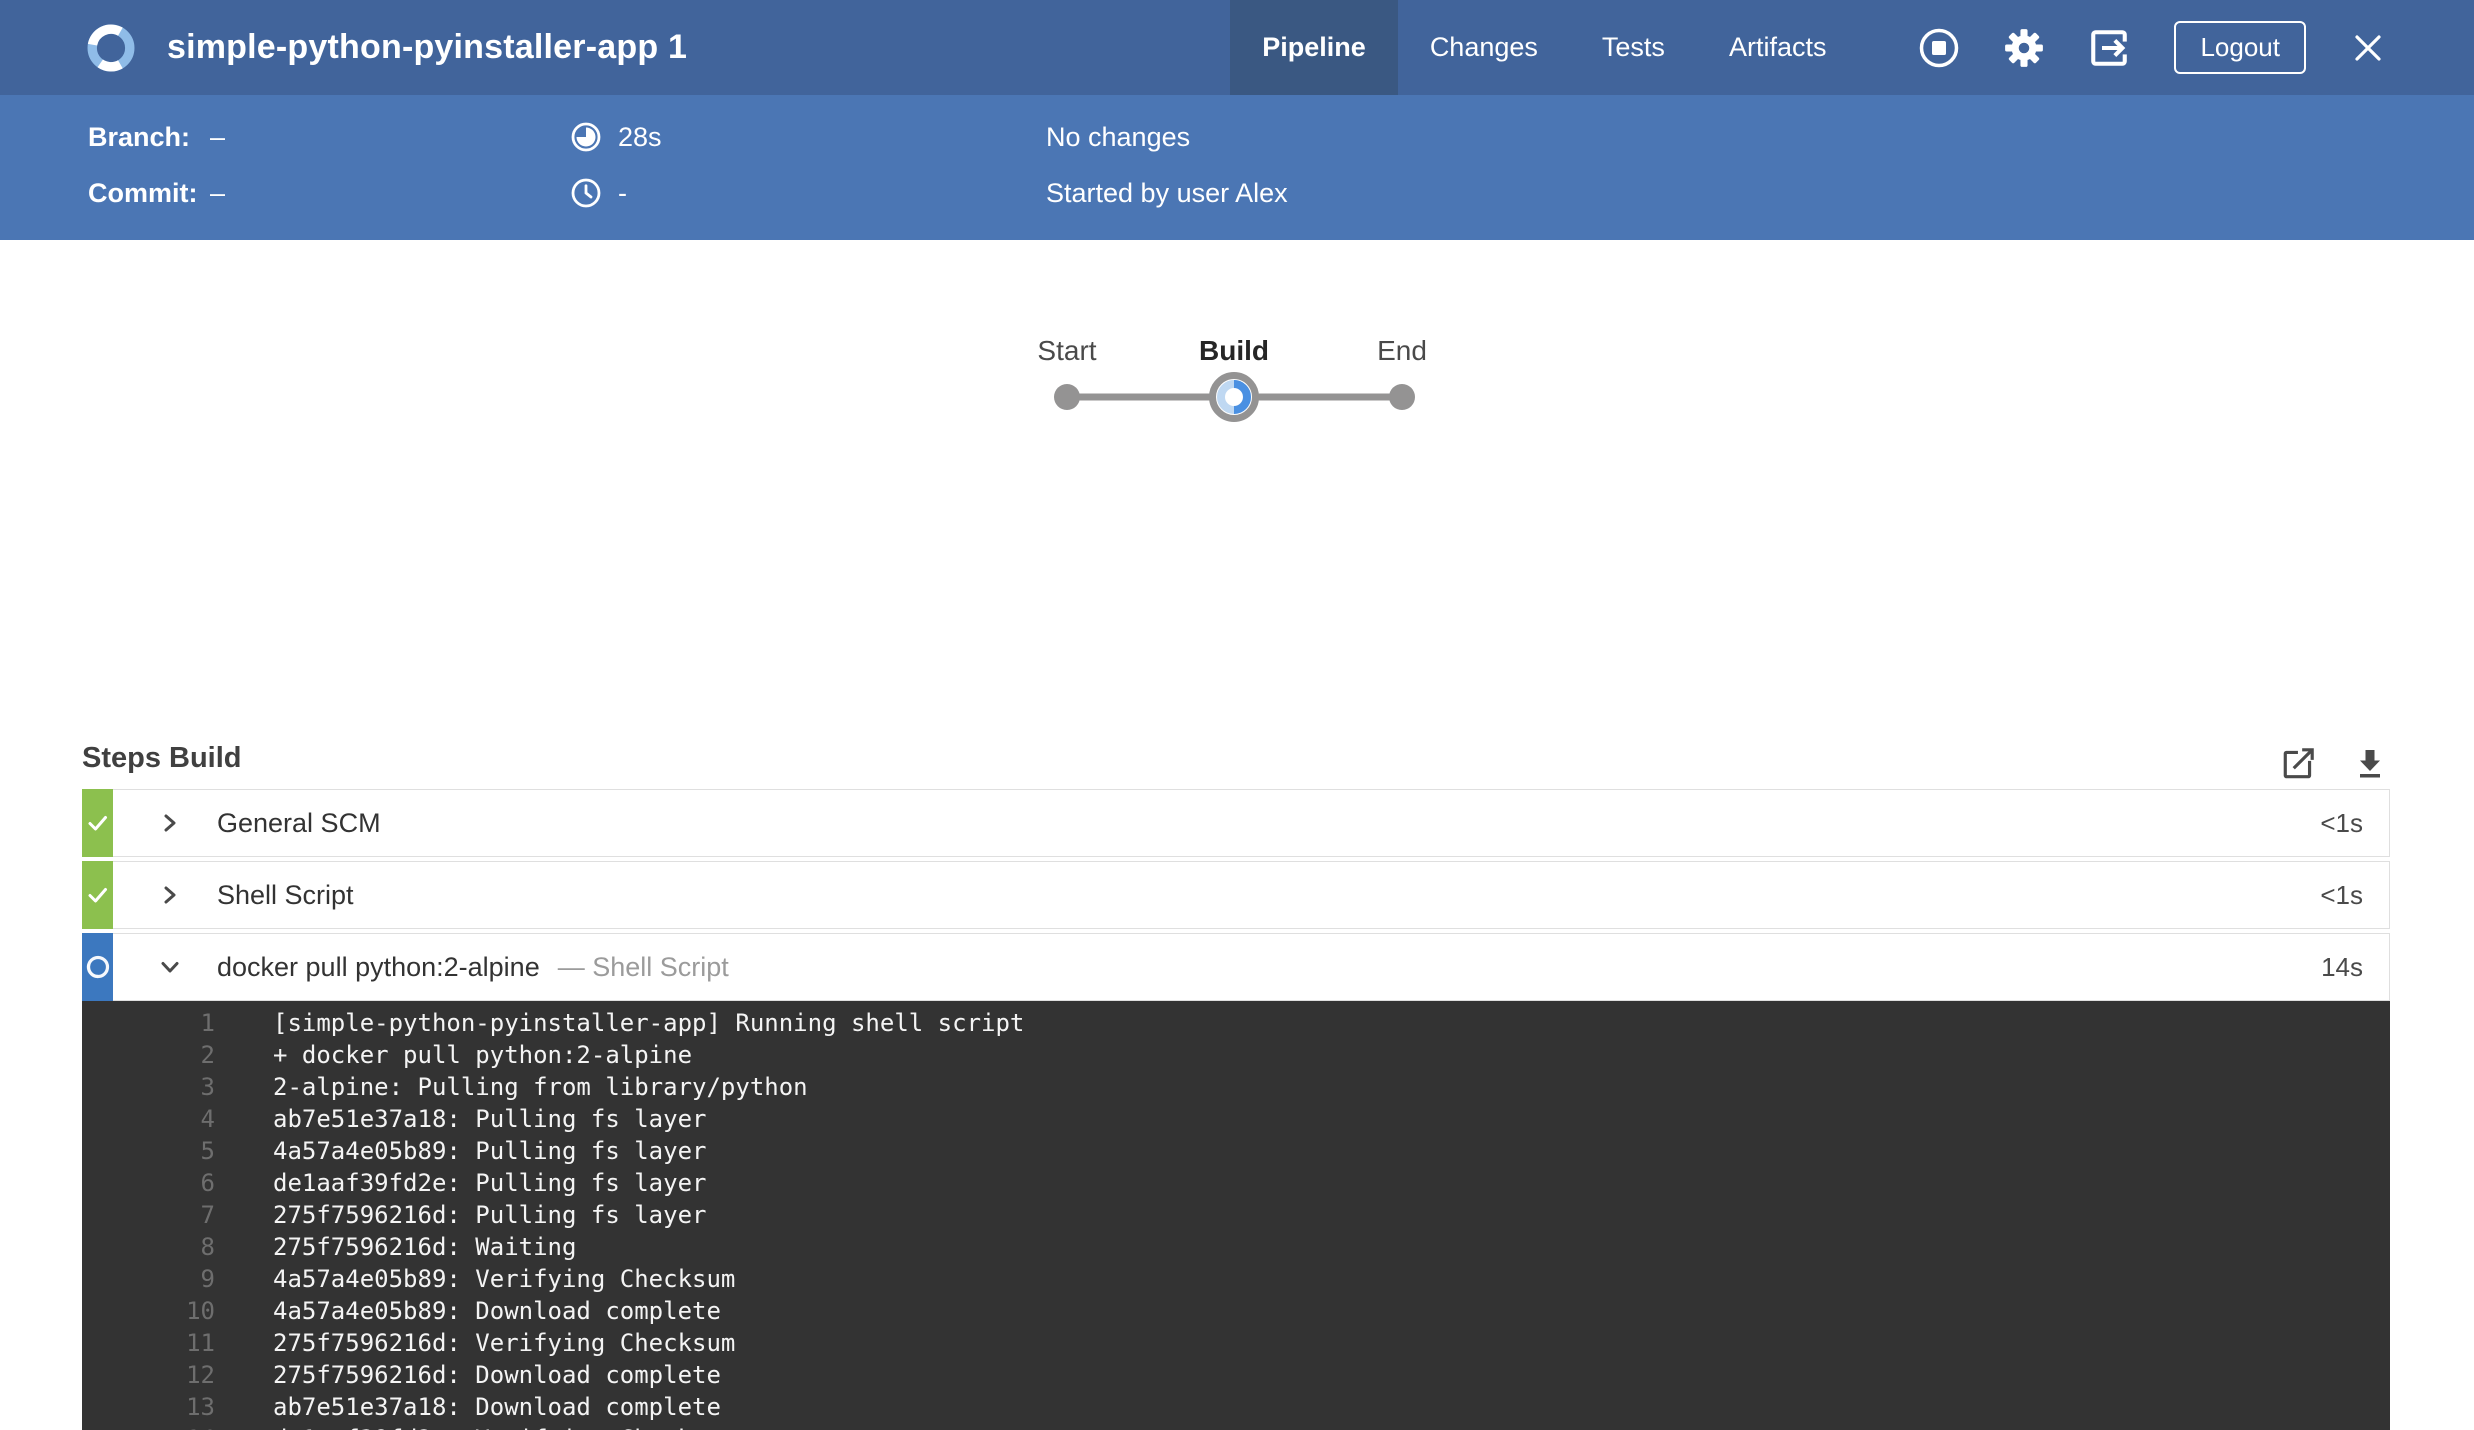  I want to click on page-title: simple-python-pyinstaller-app 1, so click(427, 47).